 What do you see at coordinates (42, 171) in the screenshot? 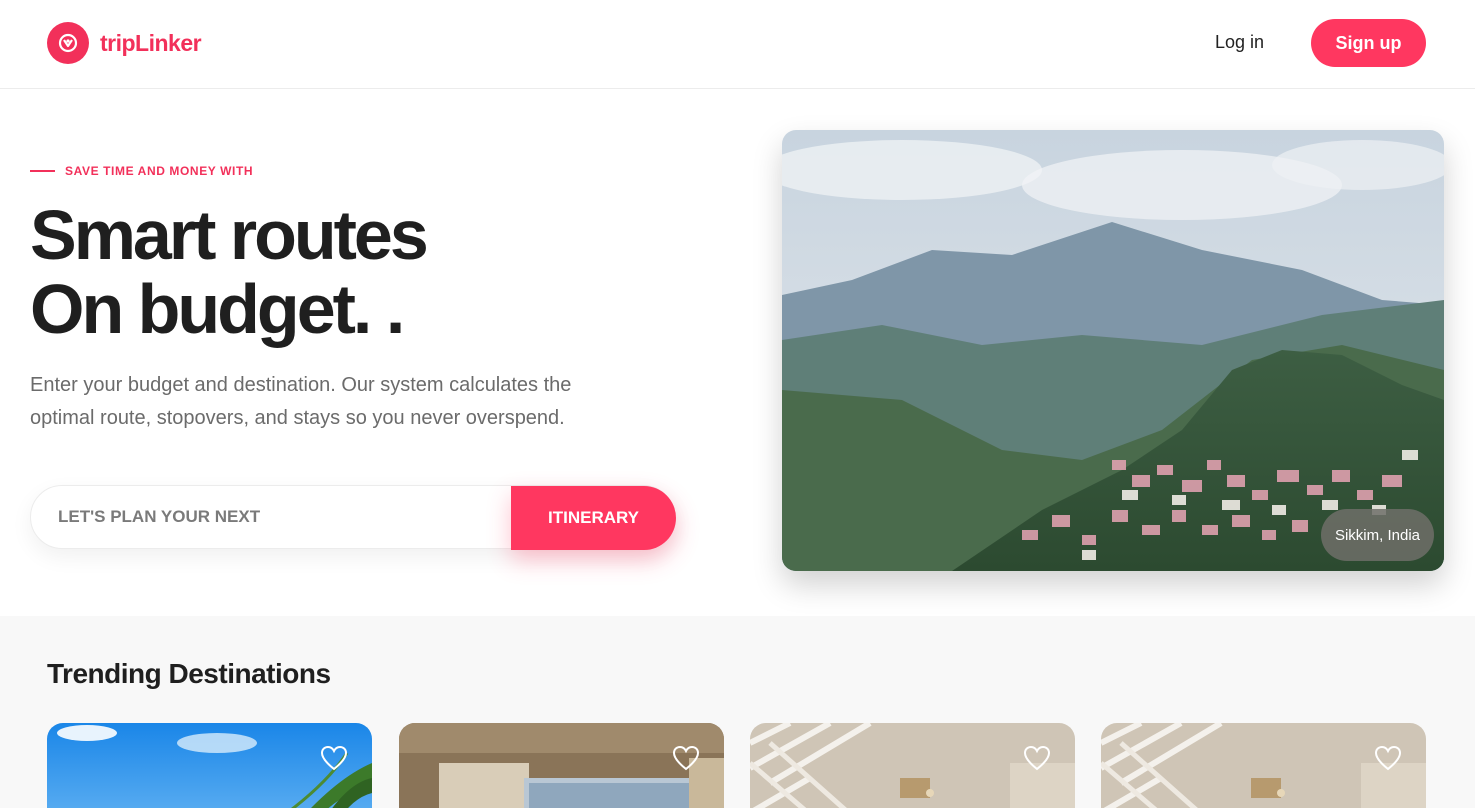
I see `eyebrow-divider` at bounding box center [42, 171].